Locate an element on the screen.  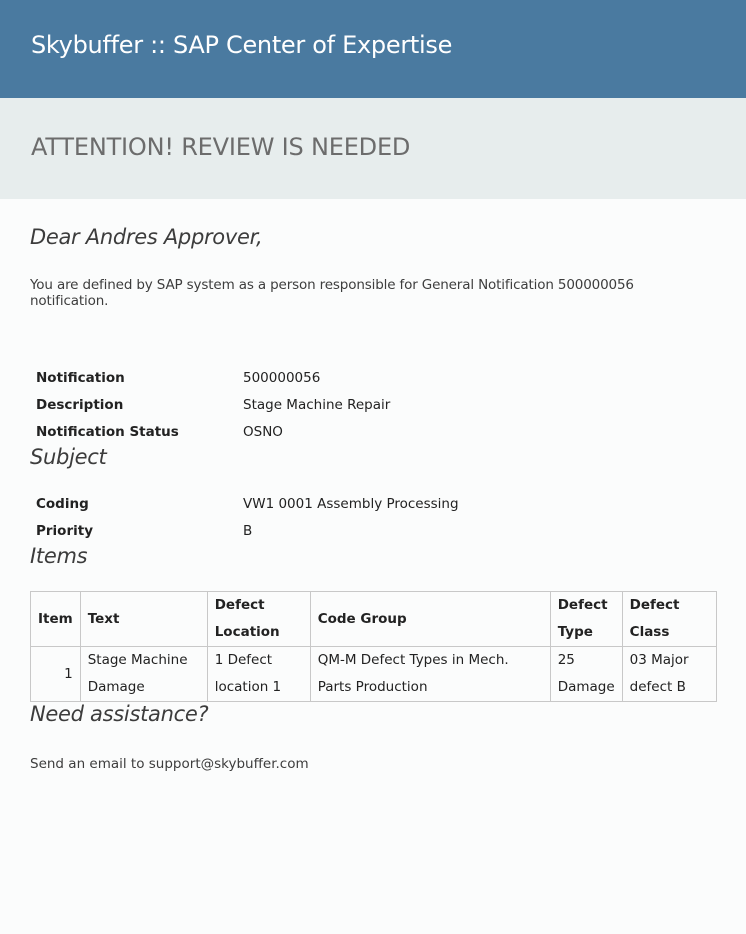
cell-text: Stage Machine Damage is located at coordinates (143, 674).